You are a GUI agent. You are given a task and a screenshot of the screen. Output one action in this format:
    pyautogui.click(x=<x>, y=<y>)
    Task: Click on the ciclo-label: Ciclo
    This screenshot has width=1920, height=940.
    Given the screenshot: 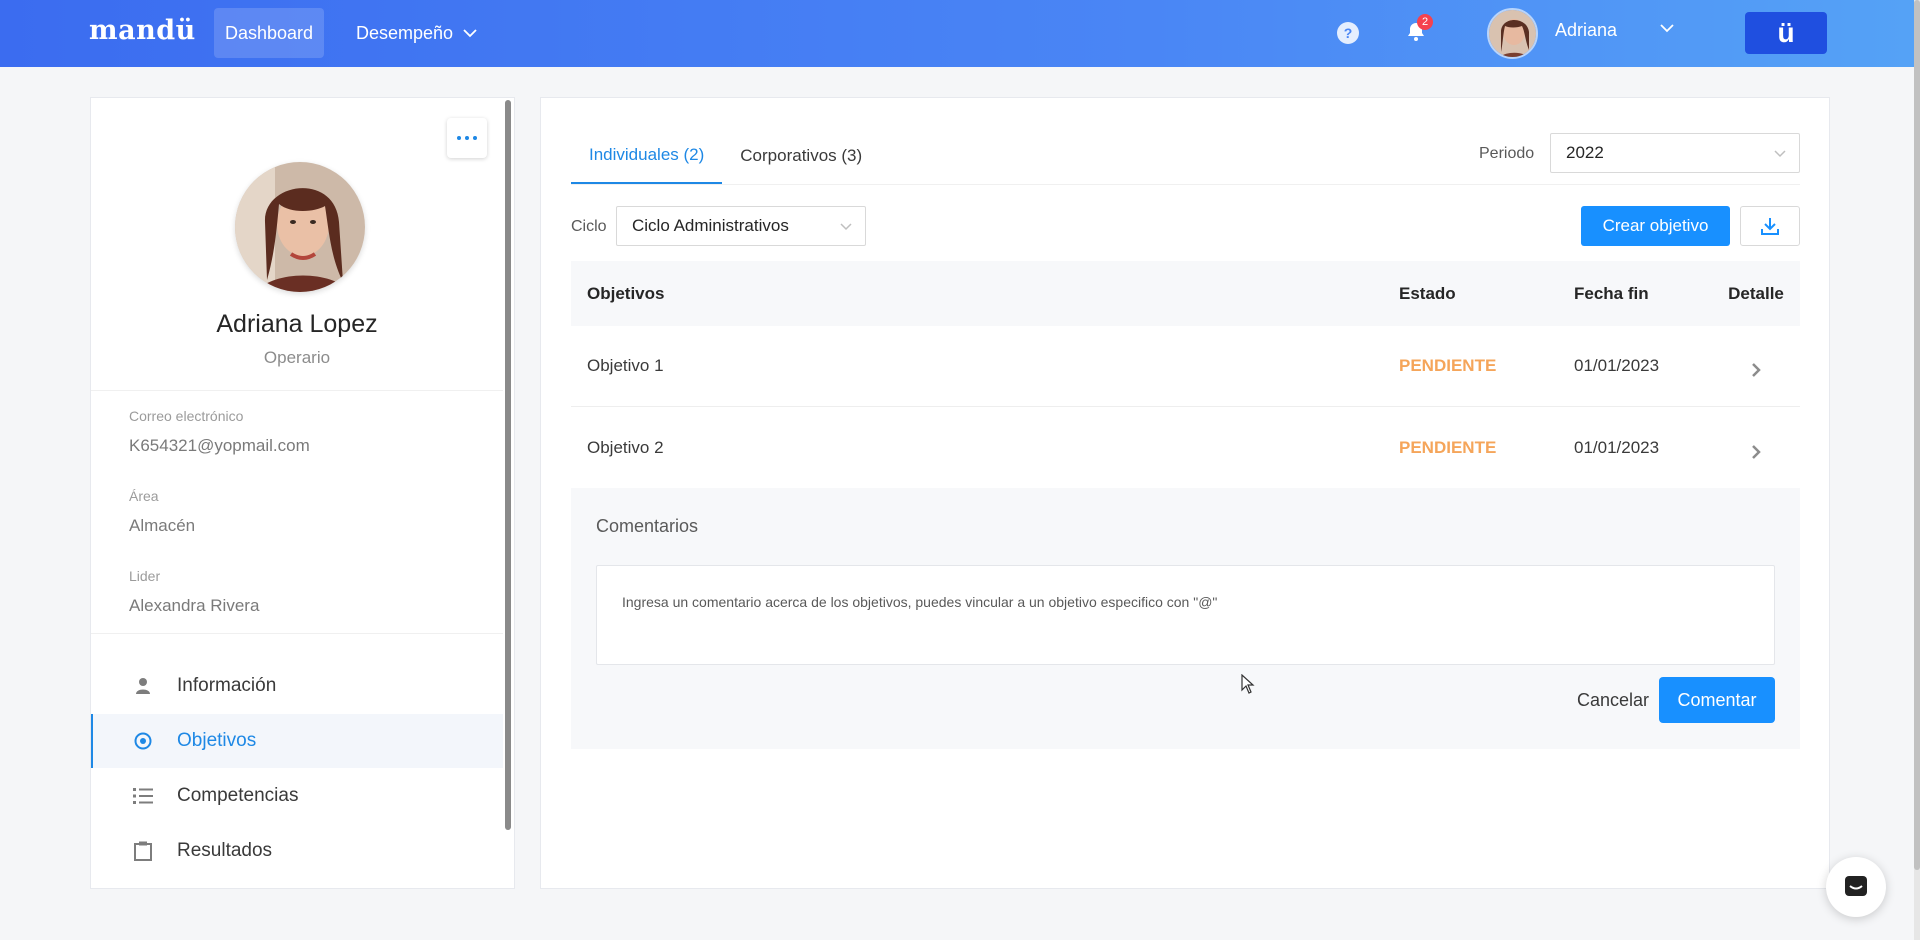 What is the action you would take?
    pyautogui.click(x=589, y=226)
    